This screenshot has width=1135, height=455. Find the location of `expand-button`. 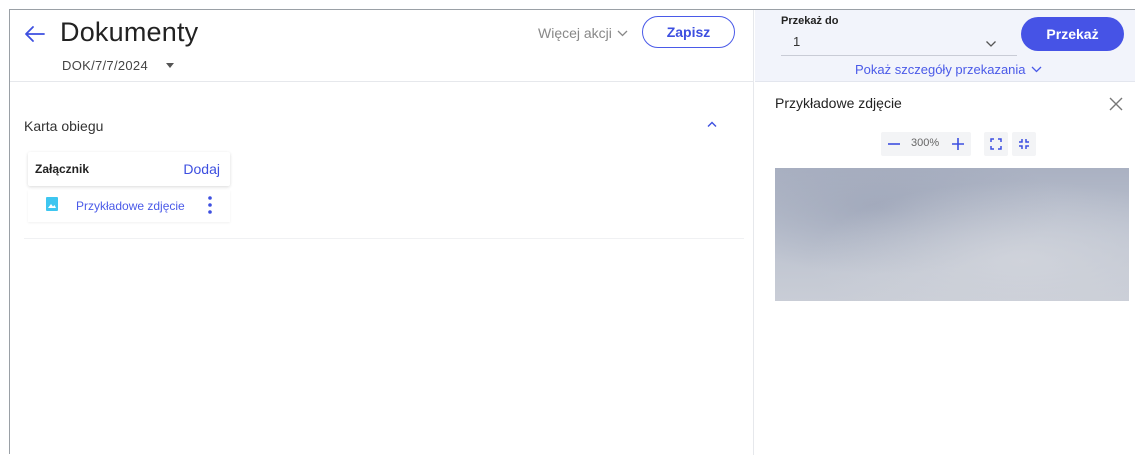

expand-button is located at coordinates (996, 144).